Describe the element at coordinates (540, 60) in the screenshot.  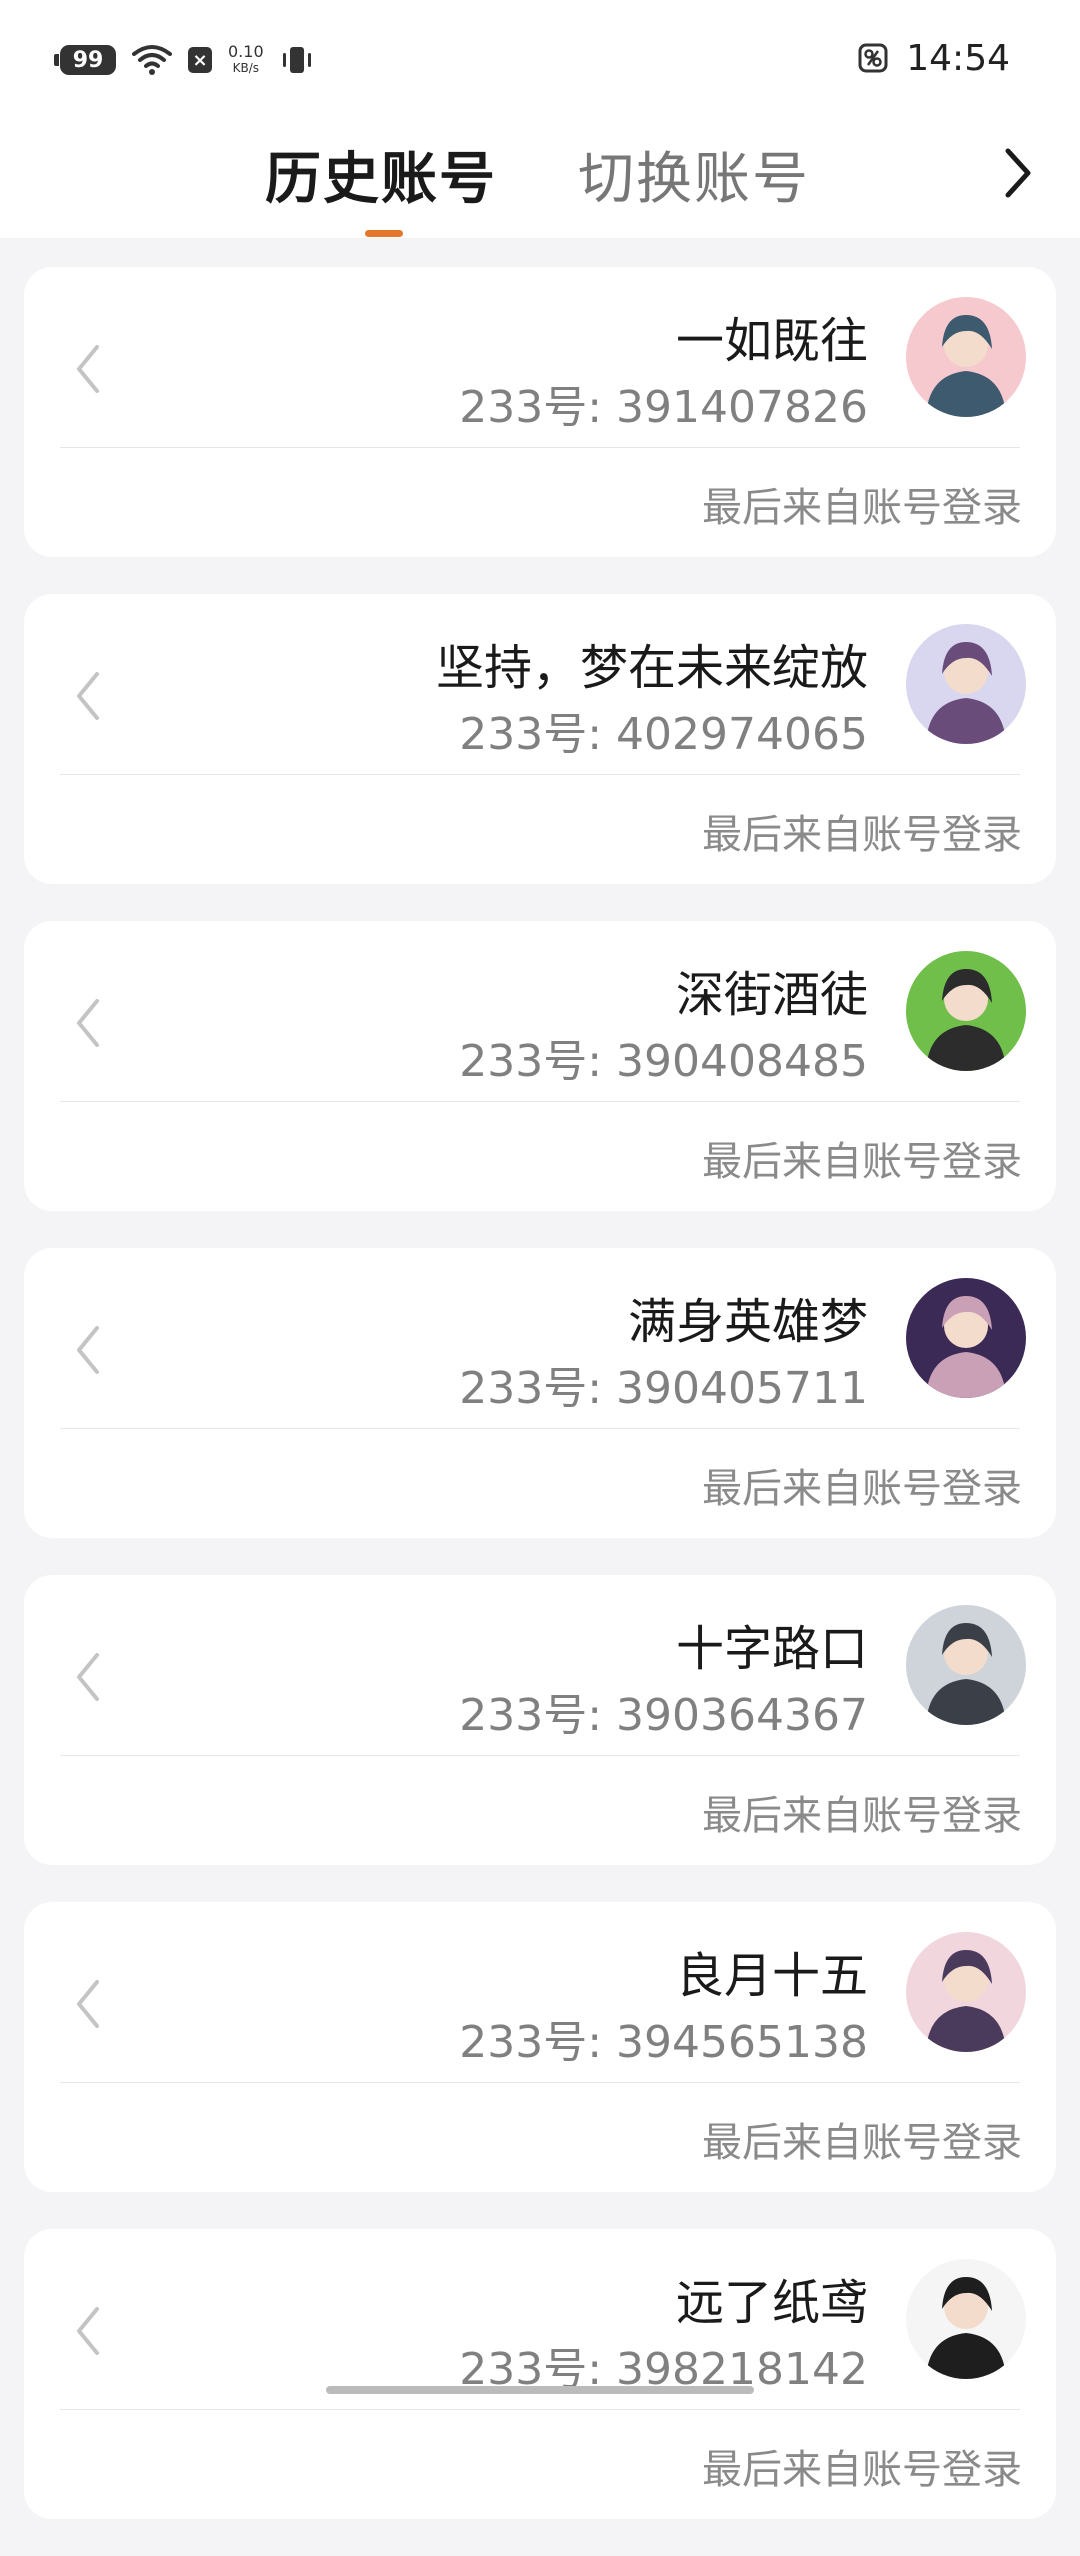
I see `status-bar: 99 × 0.10 KB/s 14:54` at that location.